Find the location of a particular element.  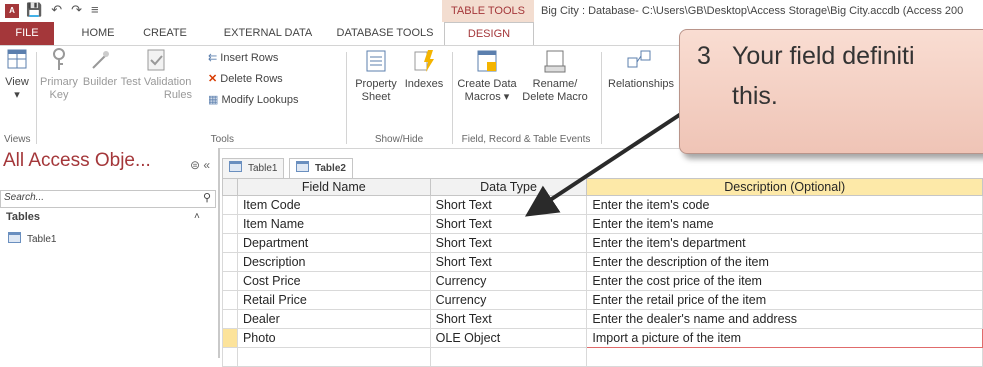

indexes-button: Indexes is located at coordinates (424, 69).